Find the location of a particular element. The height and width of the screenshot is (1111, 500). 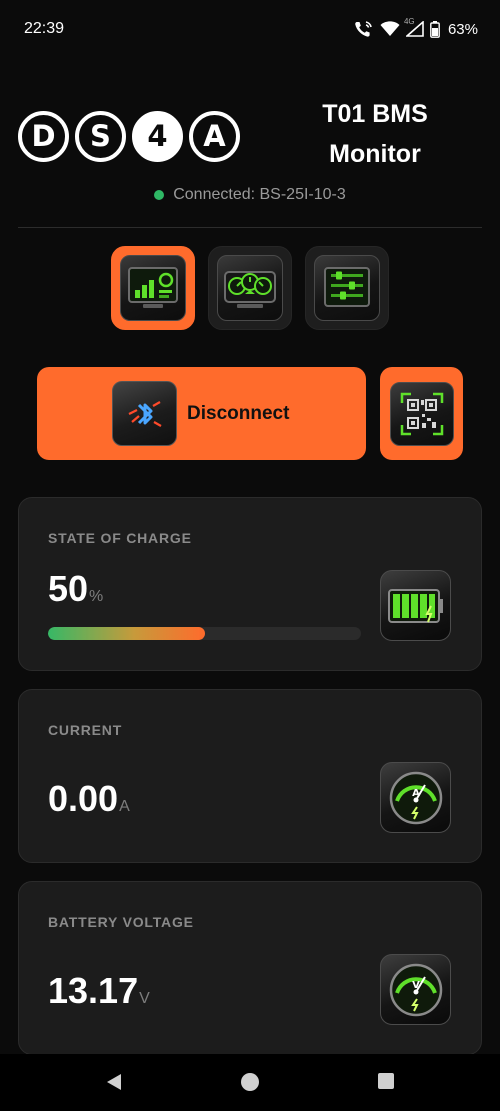

brand-logo: D S 4 A is located at coordinates (129, 138).